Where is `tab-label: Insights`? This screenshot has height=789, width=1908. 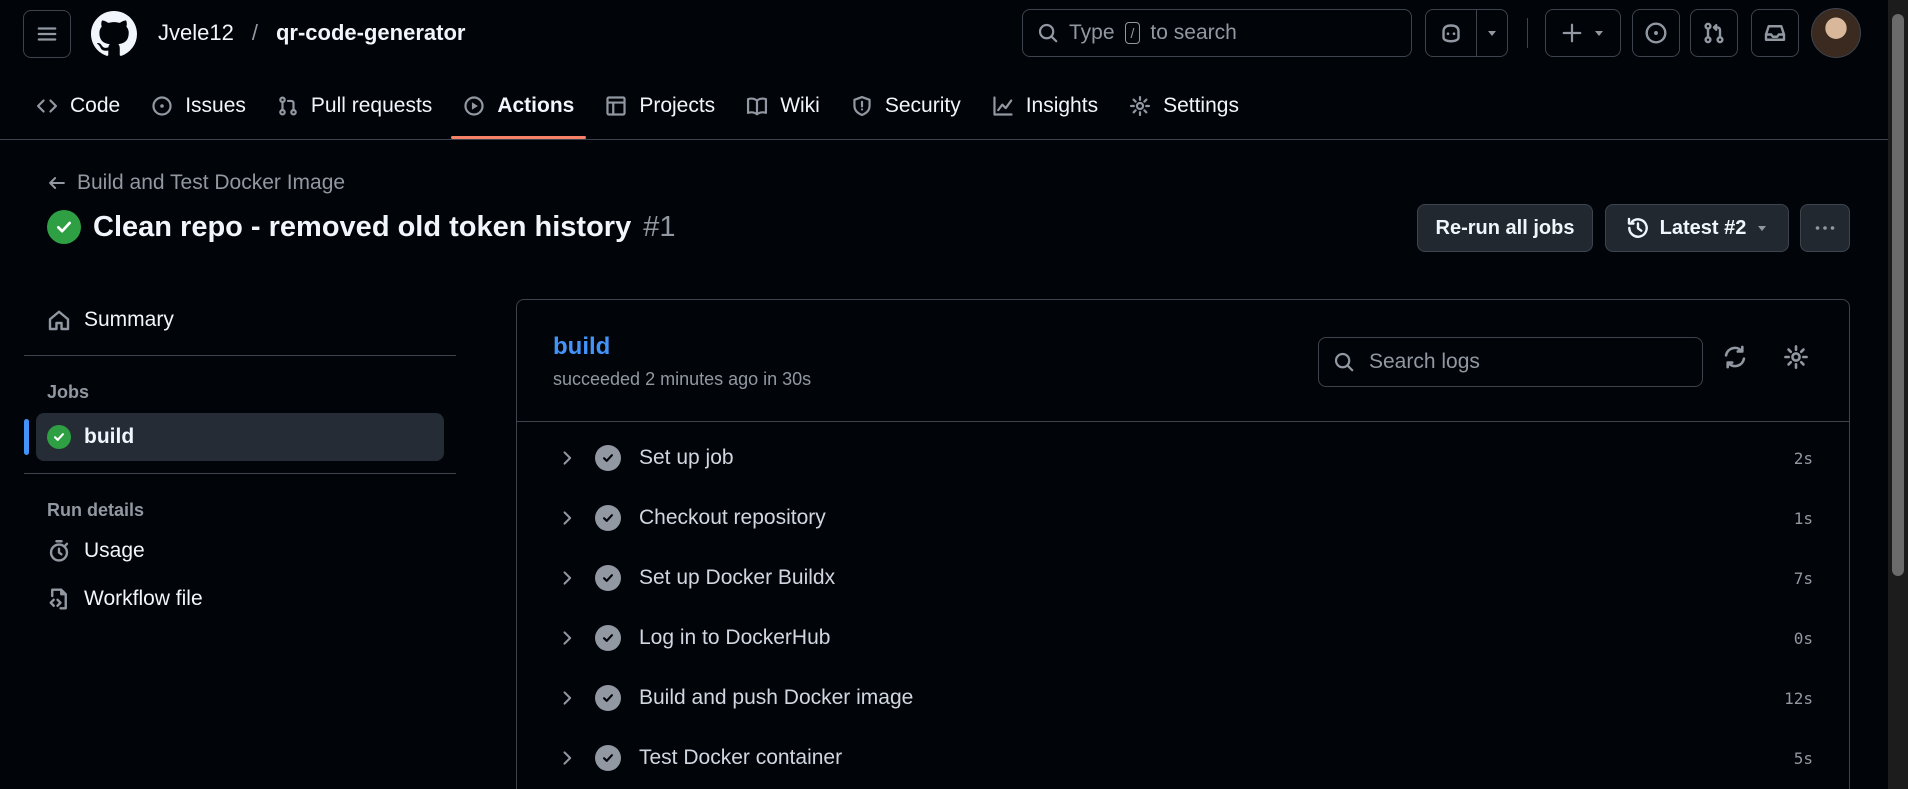
tab-label: Insights is located at coordinates (1062, 105).